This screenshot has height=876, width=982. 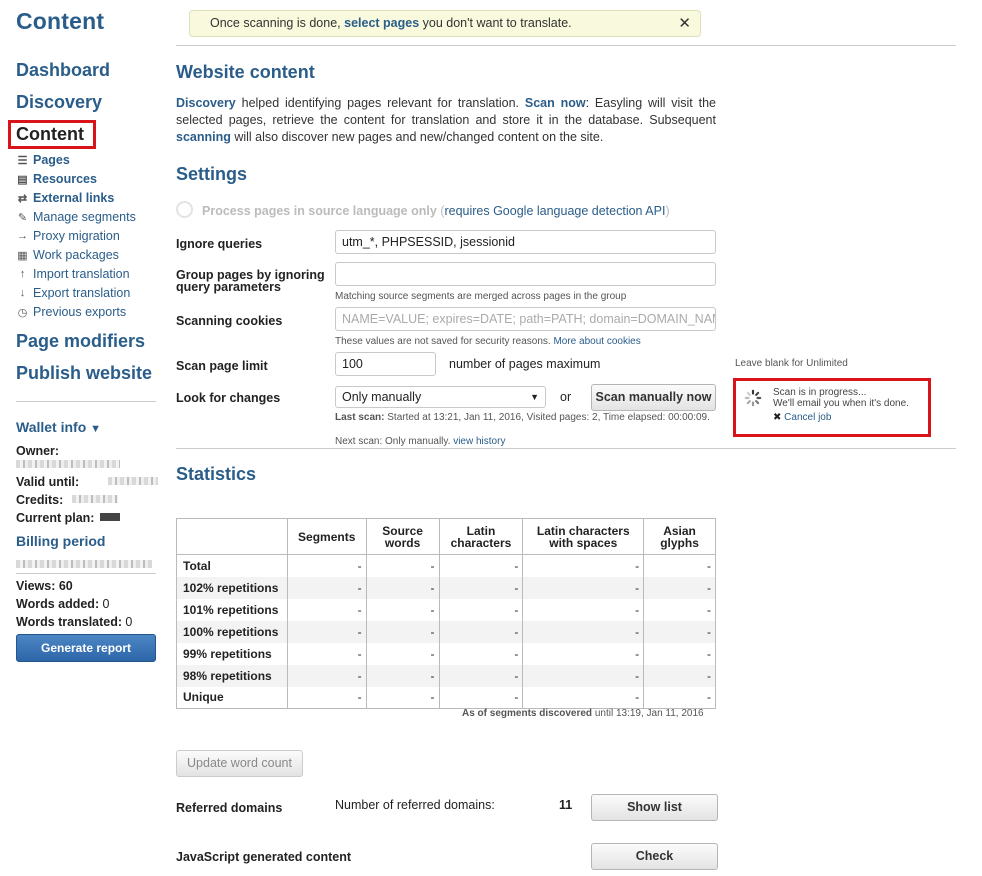 What do you see at coordinates (50, 134) in the screenshot?
I see `nav-content: Content` at bounding box center [50, 134].